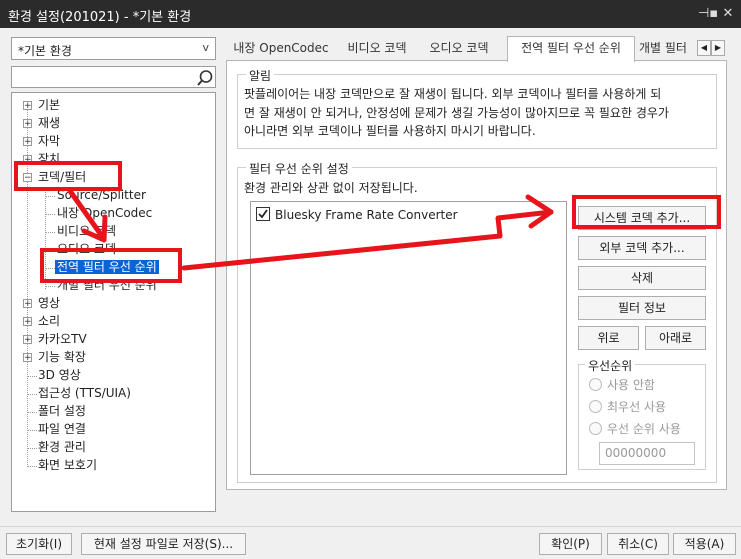  I want to click on chevron-down-icon: v, so click(205, 47).